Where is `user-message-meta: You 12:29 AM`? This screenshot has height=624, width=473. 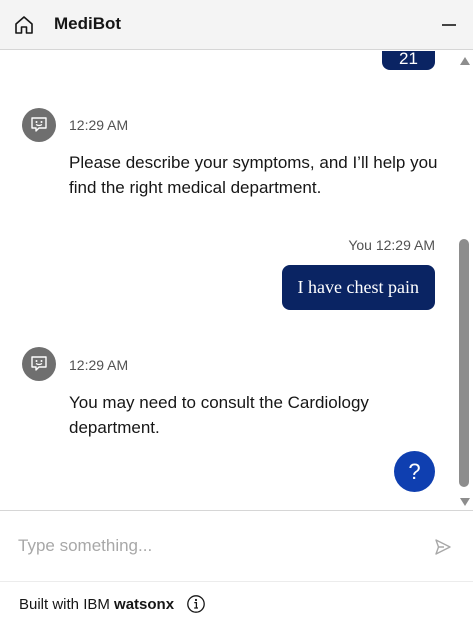
user-message-meta: You 12:29 AM is located at coordinates (391, 245).